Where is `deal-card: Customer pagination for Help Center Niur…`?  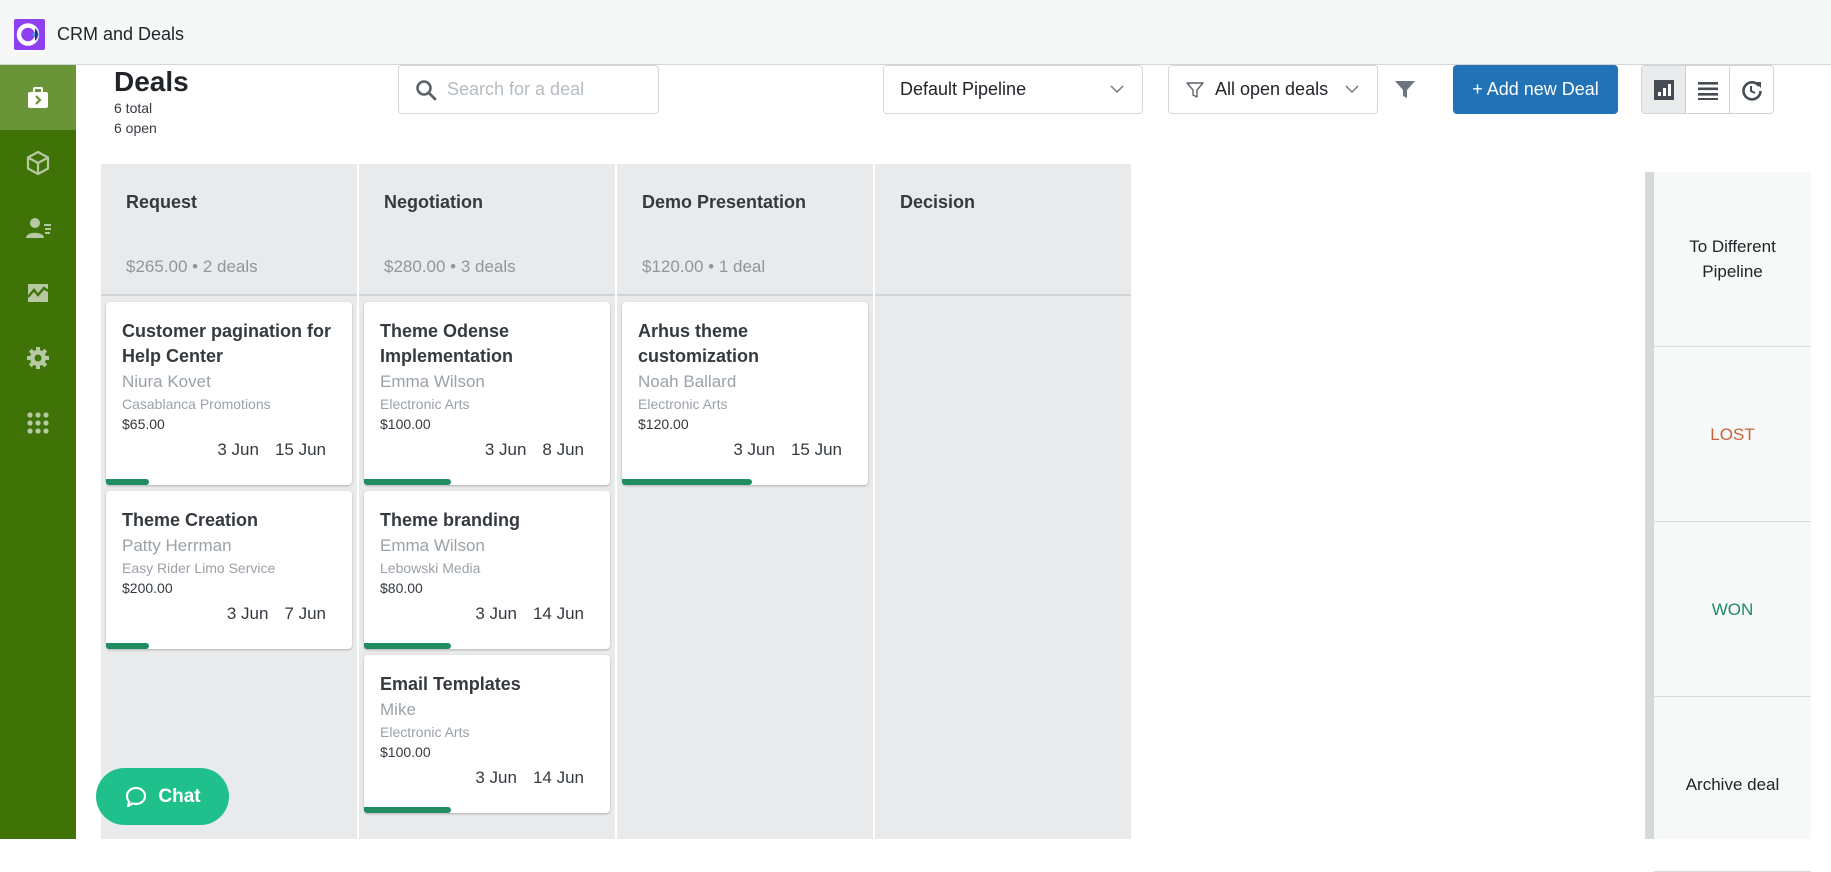
deal-card: Customer pagination for Help Center Niur… is located at coordinates (229, 393).